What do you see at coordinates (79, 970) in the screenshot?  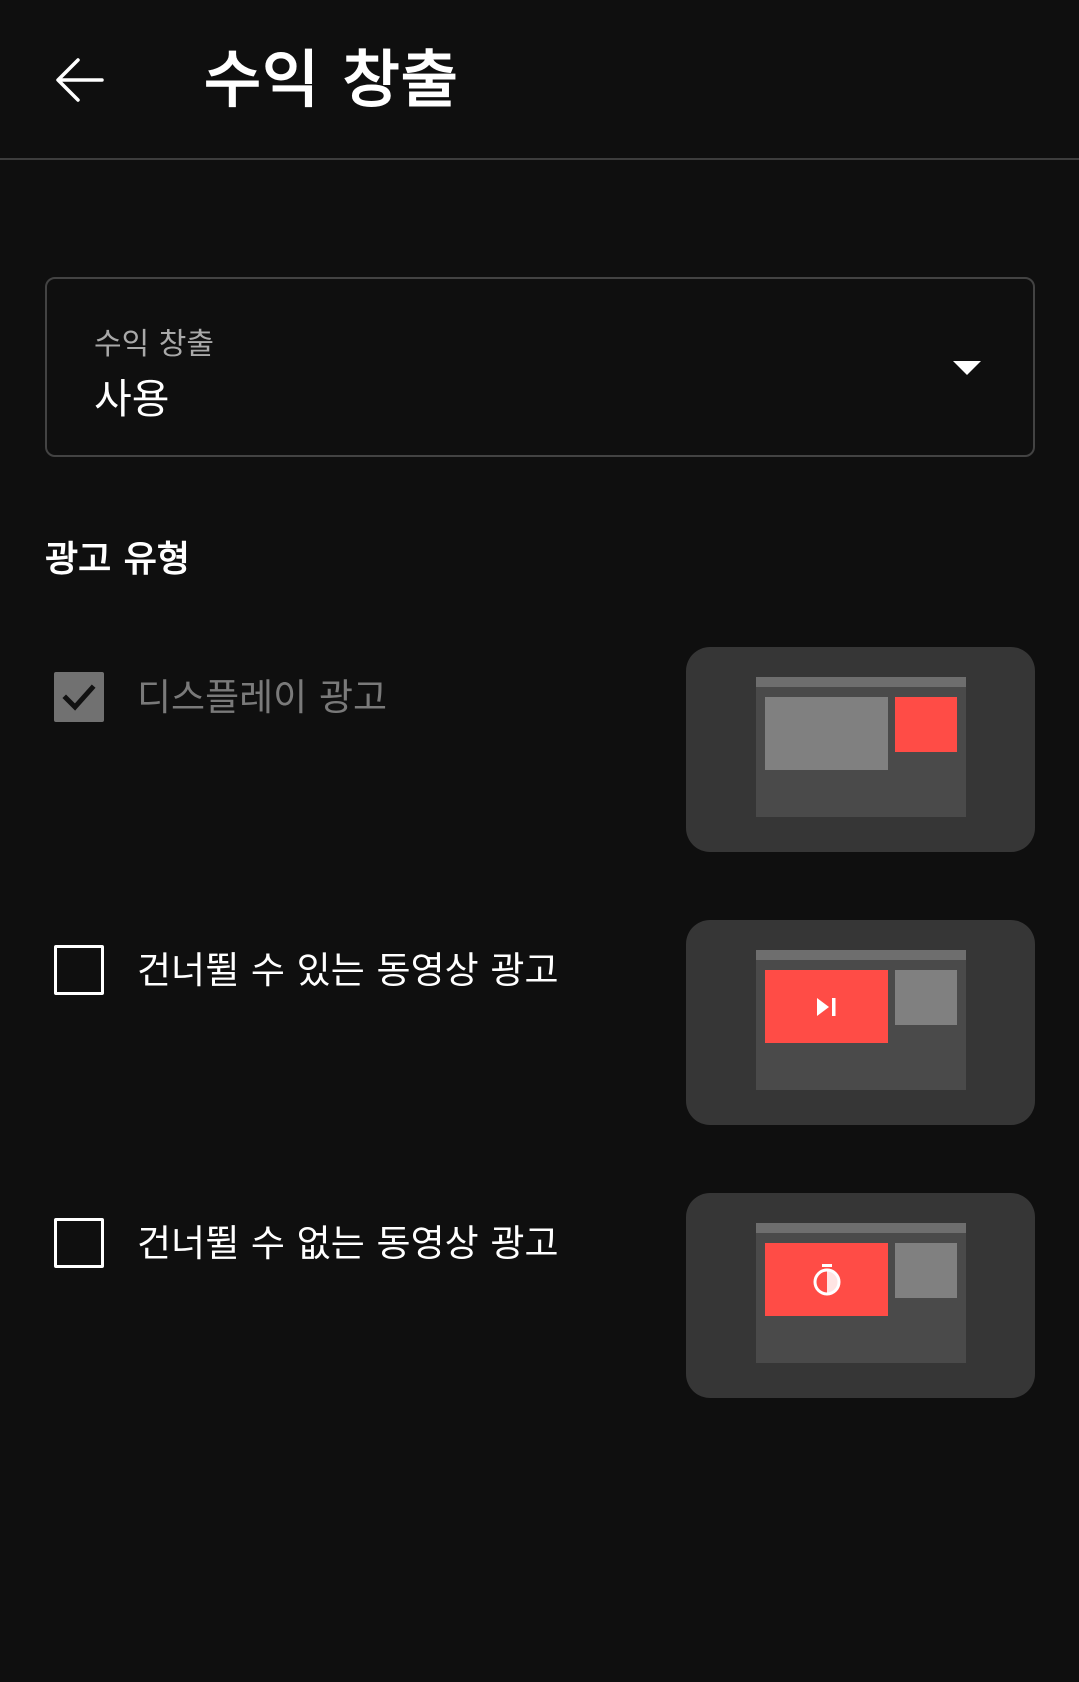 I see `skippable-ads-checkbox` at bounding box center [79, 970].